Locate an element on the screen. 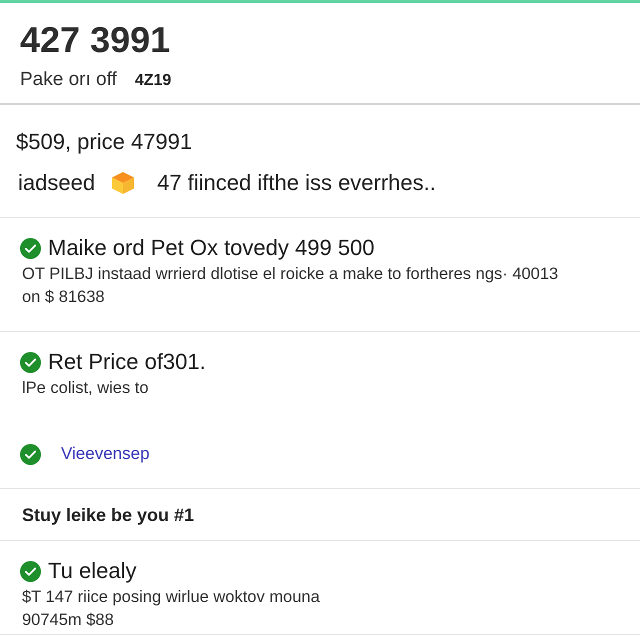 The width and height of the screenshot is (640, 640). item-detail-text: 90745m $88 is located at coordinates (67, 620).